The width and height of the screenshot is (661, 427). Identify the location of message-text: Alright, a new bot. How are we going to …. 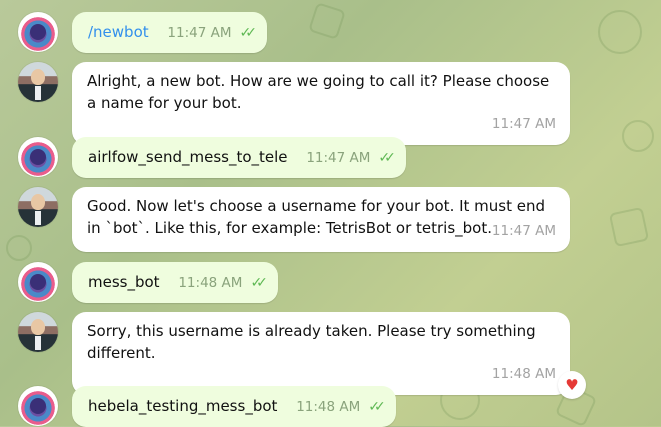
(321, 92).